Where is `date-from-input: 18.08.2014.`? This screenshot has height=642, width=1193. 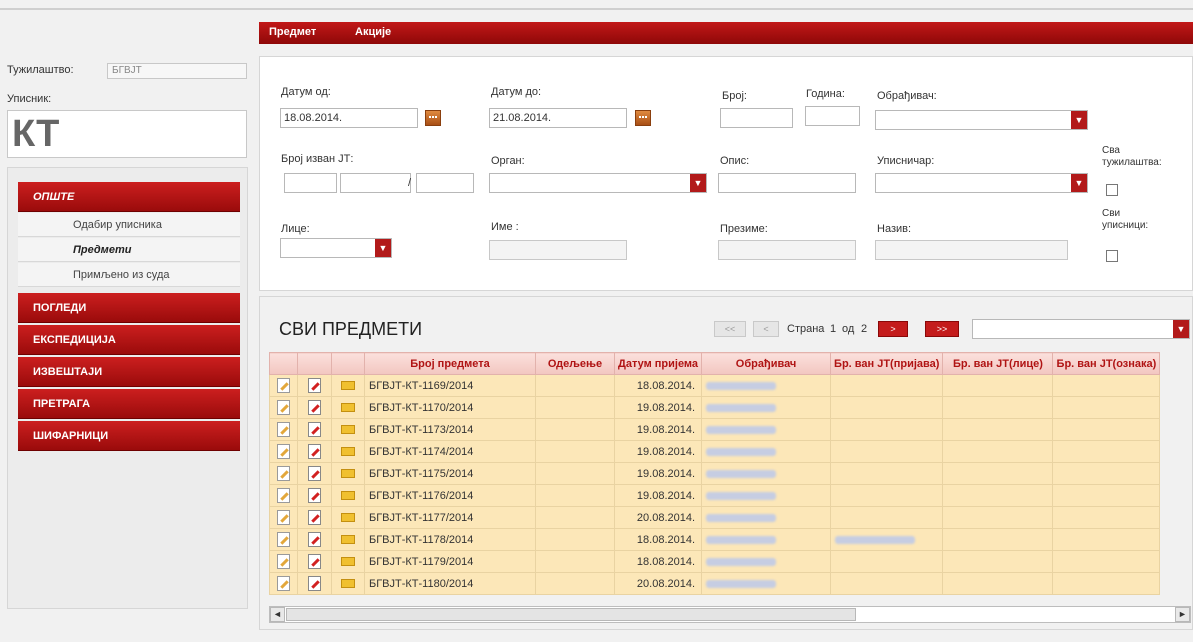 date-from-input: 18.08.2014. is located at coordinates (349, 118).